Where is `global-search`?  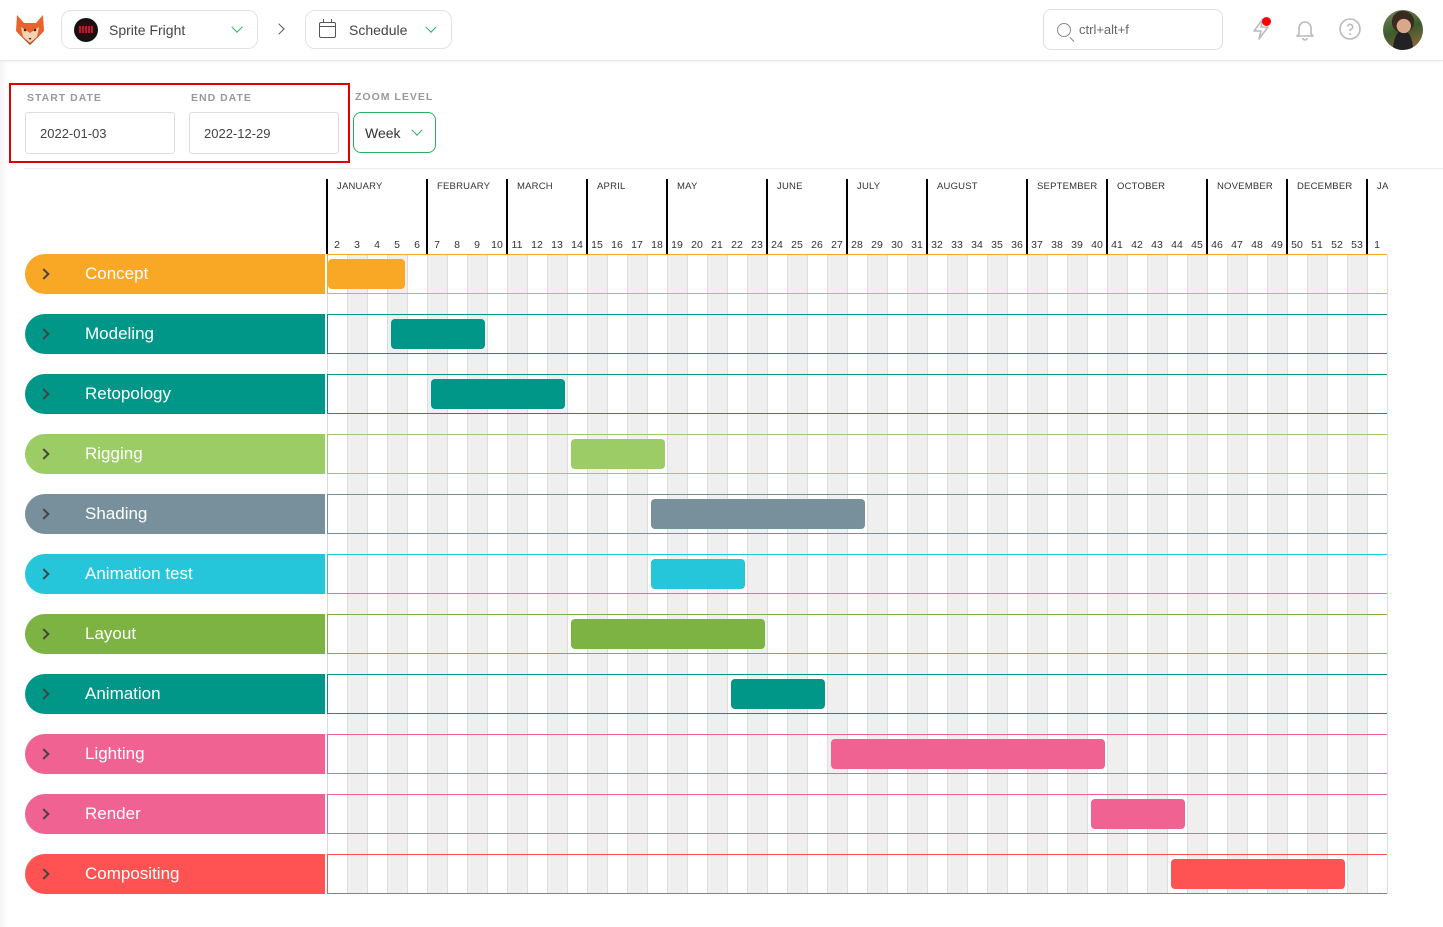 global-search is located at coordinates (1133, 29).